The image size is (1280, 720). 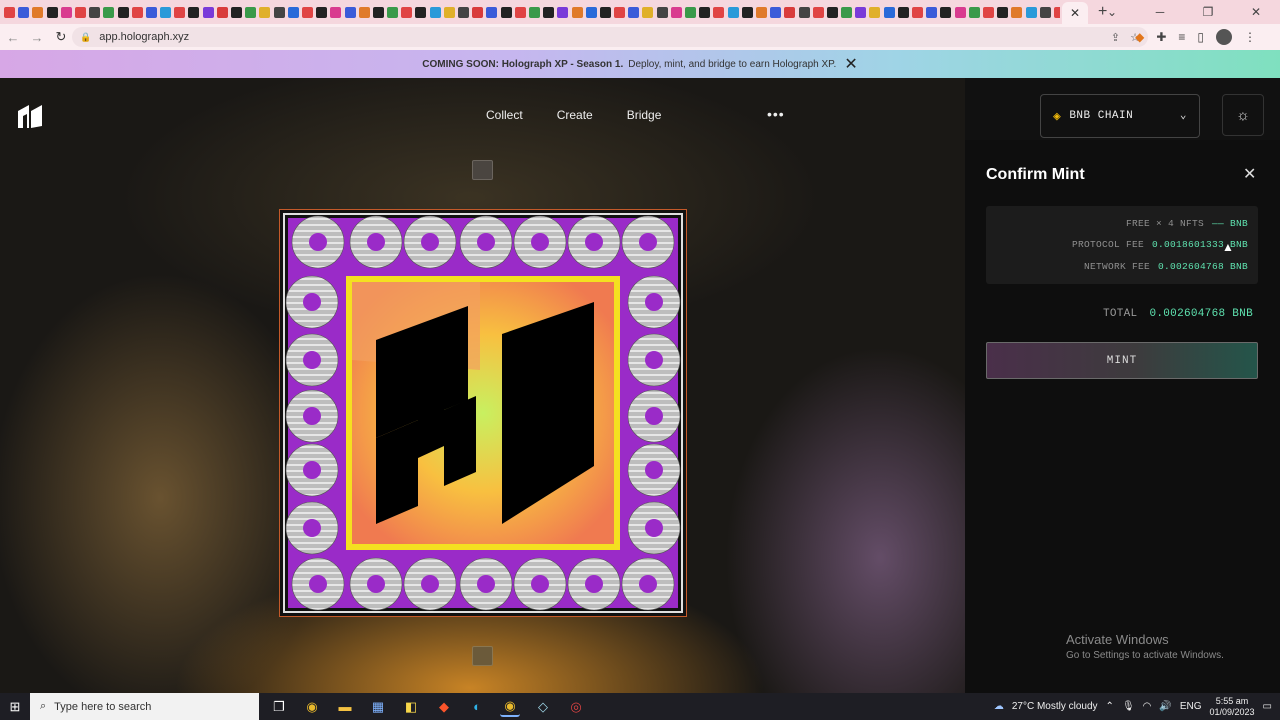 I want to click on app-icon: ◇, so click(x=543, y=707).